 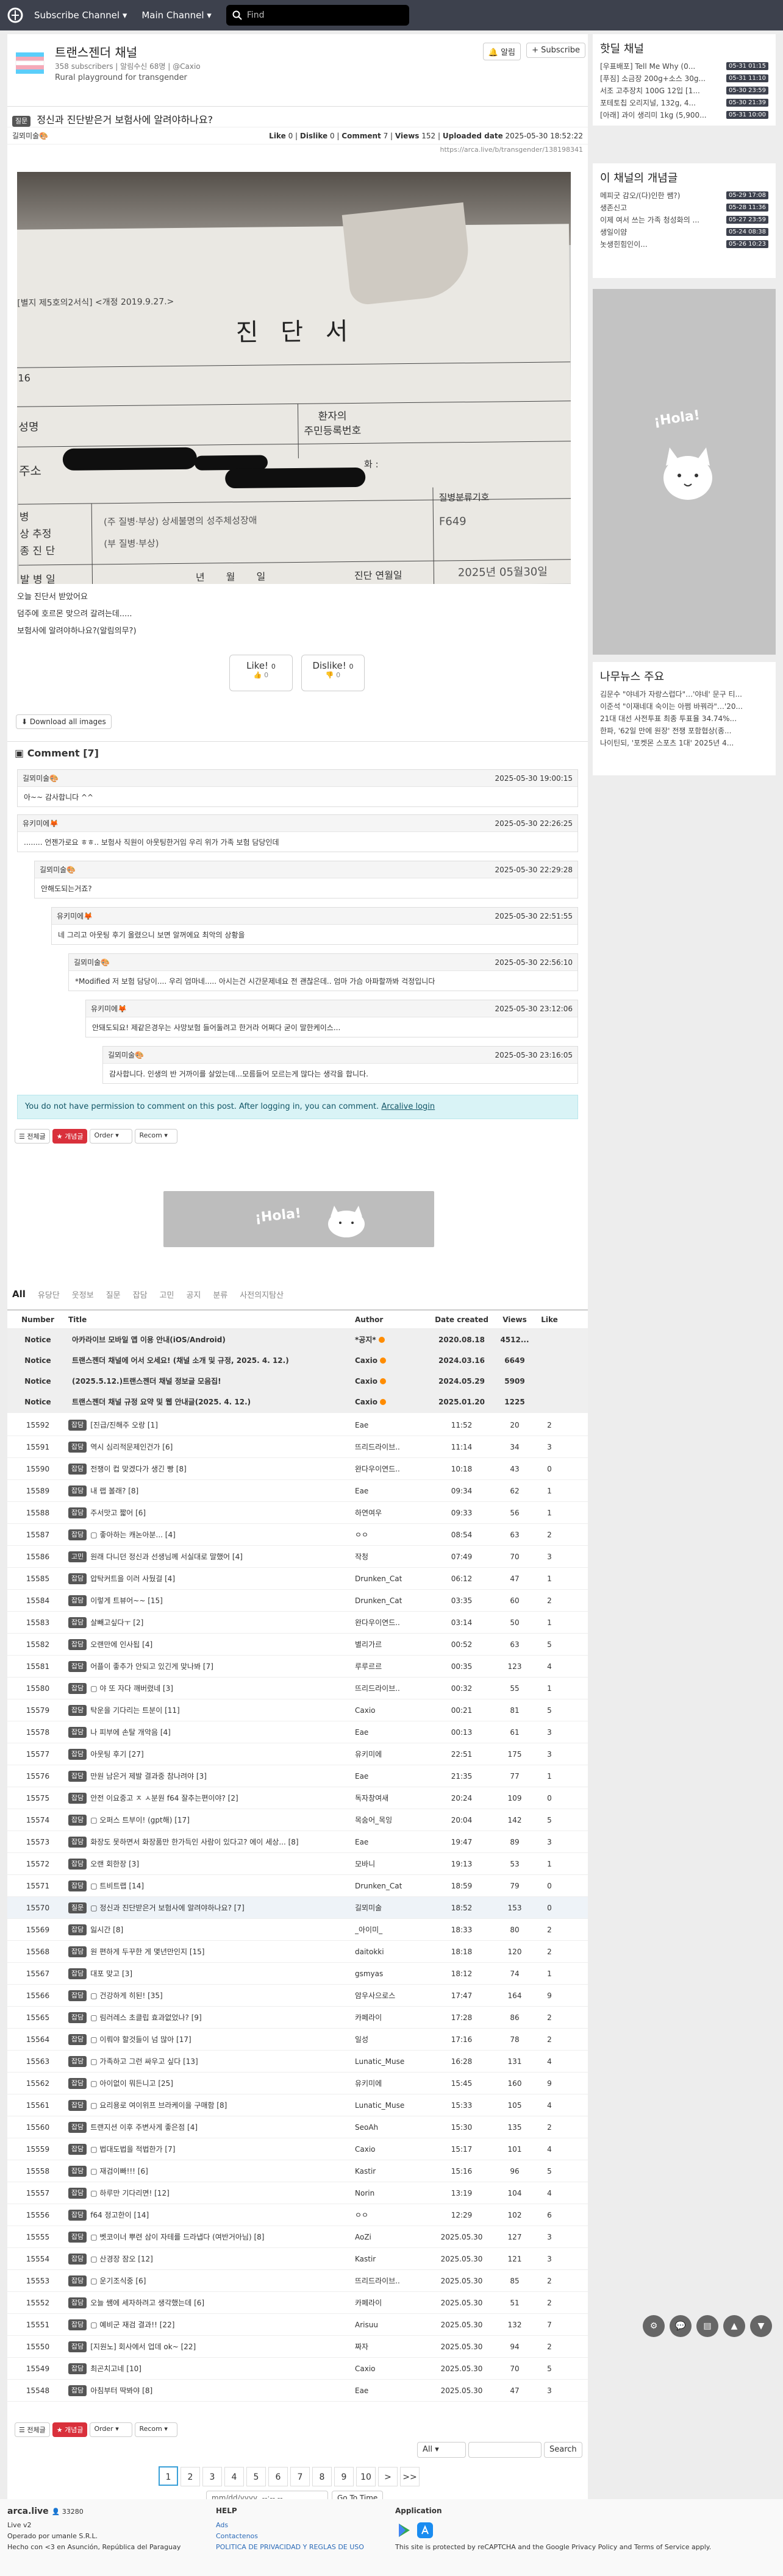 What do you see at coordinates (391, 1864) in the screenshot?
I see `row-author: 모바니` at bounding box center [391, 1864].